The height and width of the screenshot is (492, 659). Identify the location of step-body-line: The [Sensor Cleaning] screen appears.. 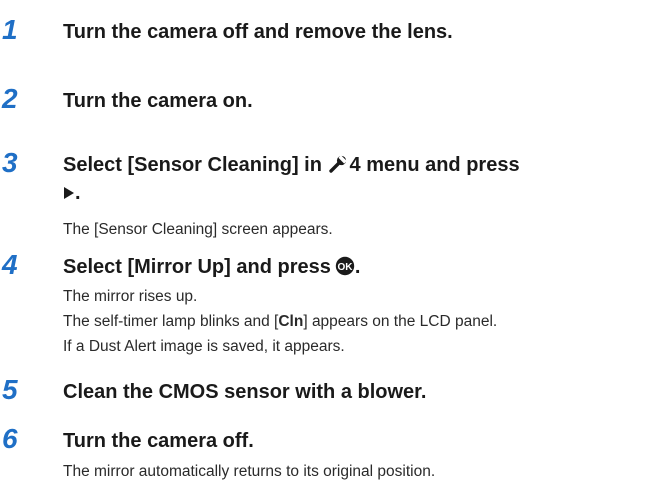
(198, 229).